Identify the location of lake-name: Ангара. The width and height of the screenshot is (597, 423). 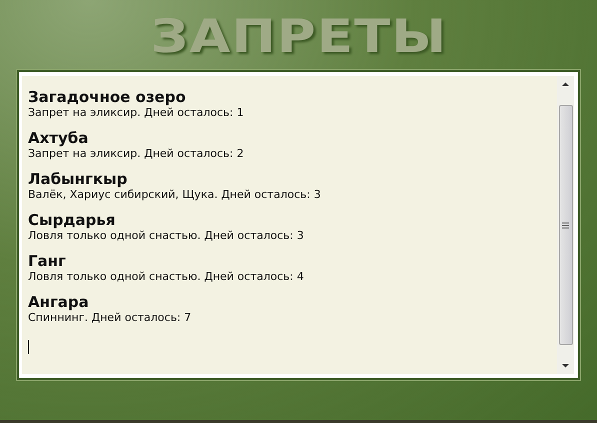
(58, 302).